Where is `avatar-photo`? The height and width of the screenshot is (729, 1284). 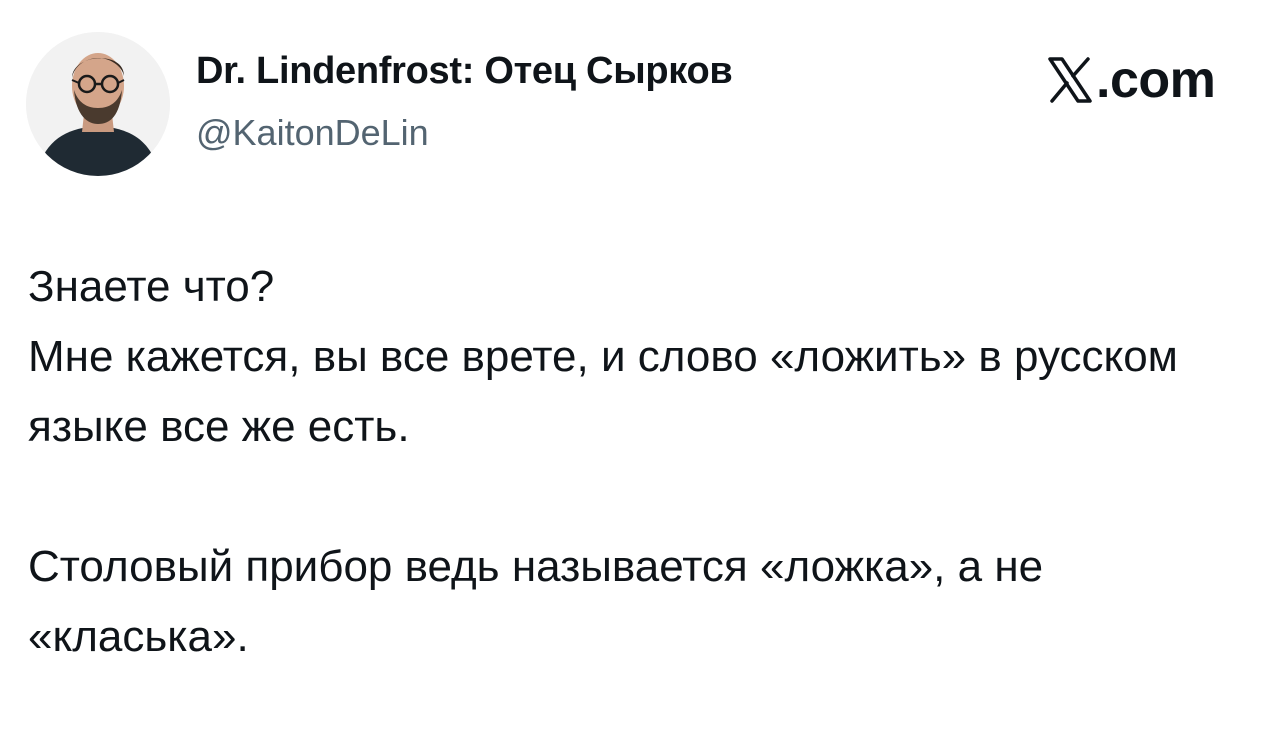
avatar-photo is located at coordinates (98, 104).